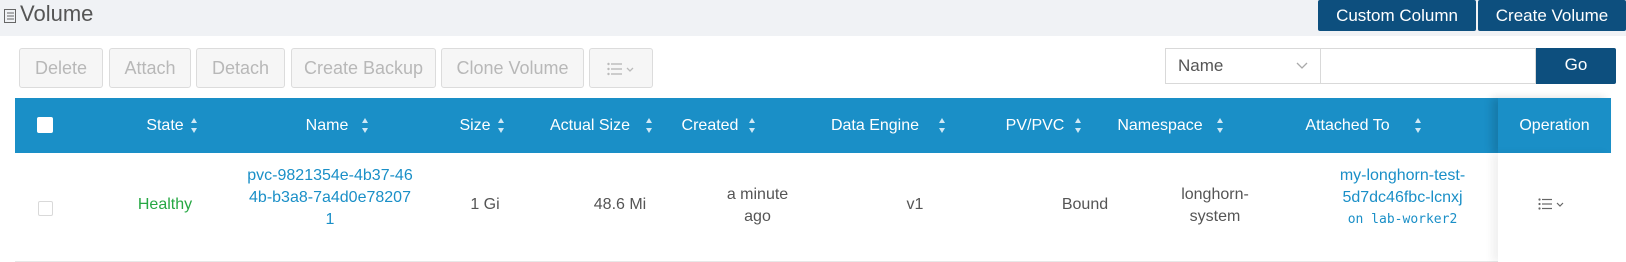 Image resolution: width=1626 pixels, height=262 pixels. Describe the element at coordinates (57, 13) in the screenshot. I see `page-title: Volume` at that location.